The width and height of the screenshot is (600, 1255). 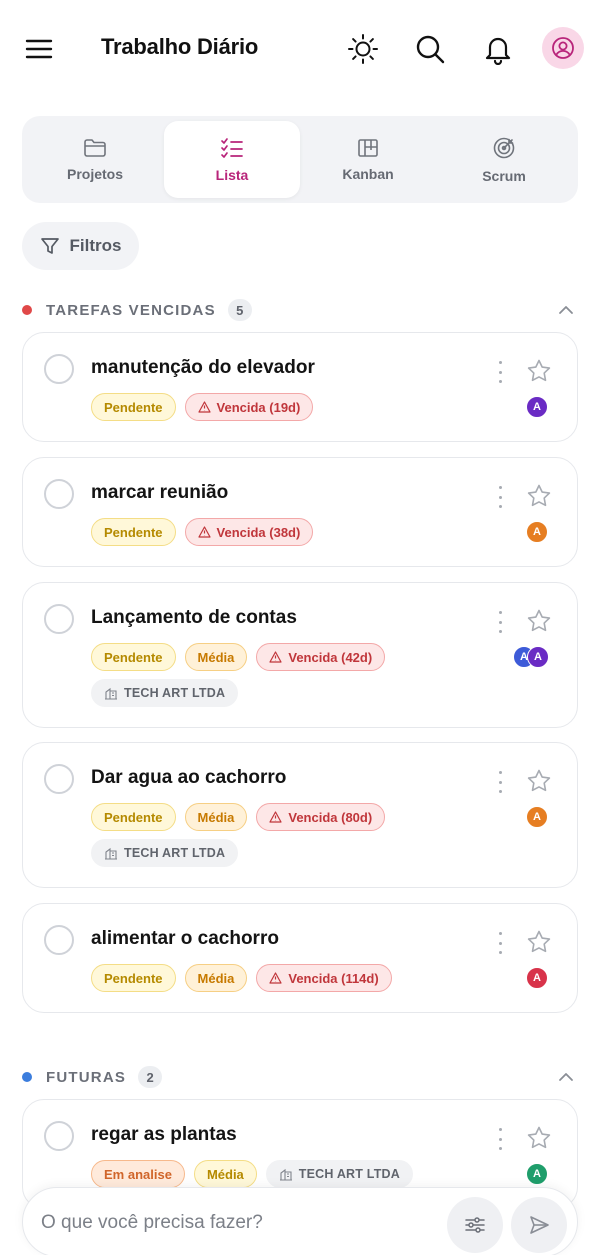 What do you see at coordinates (39, 49) in the screenshot?
I see `menu-icon` at bounding box center [39, 49].